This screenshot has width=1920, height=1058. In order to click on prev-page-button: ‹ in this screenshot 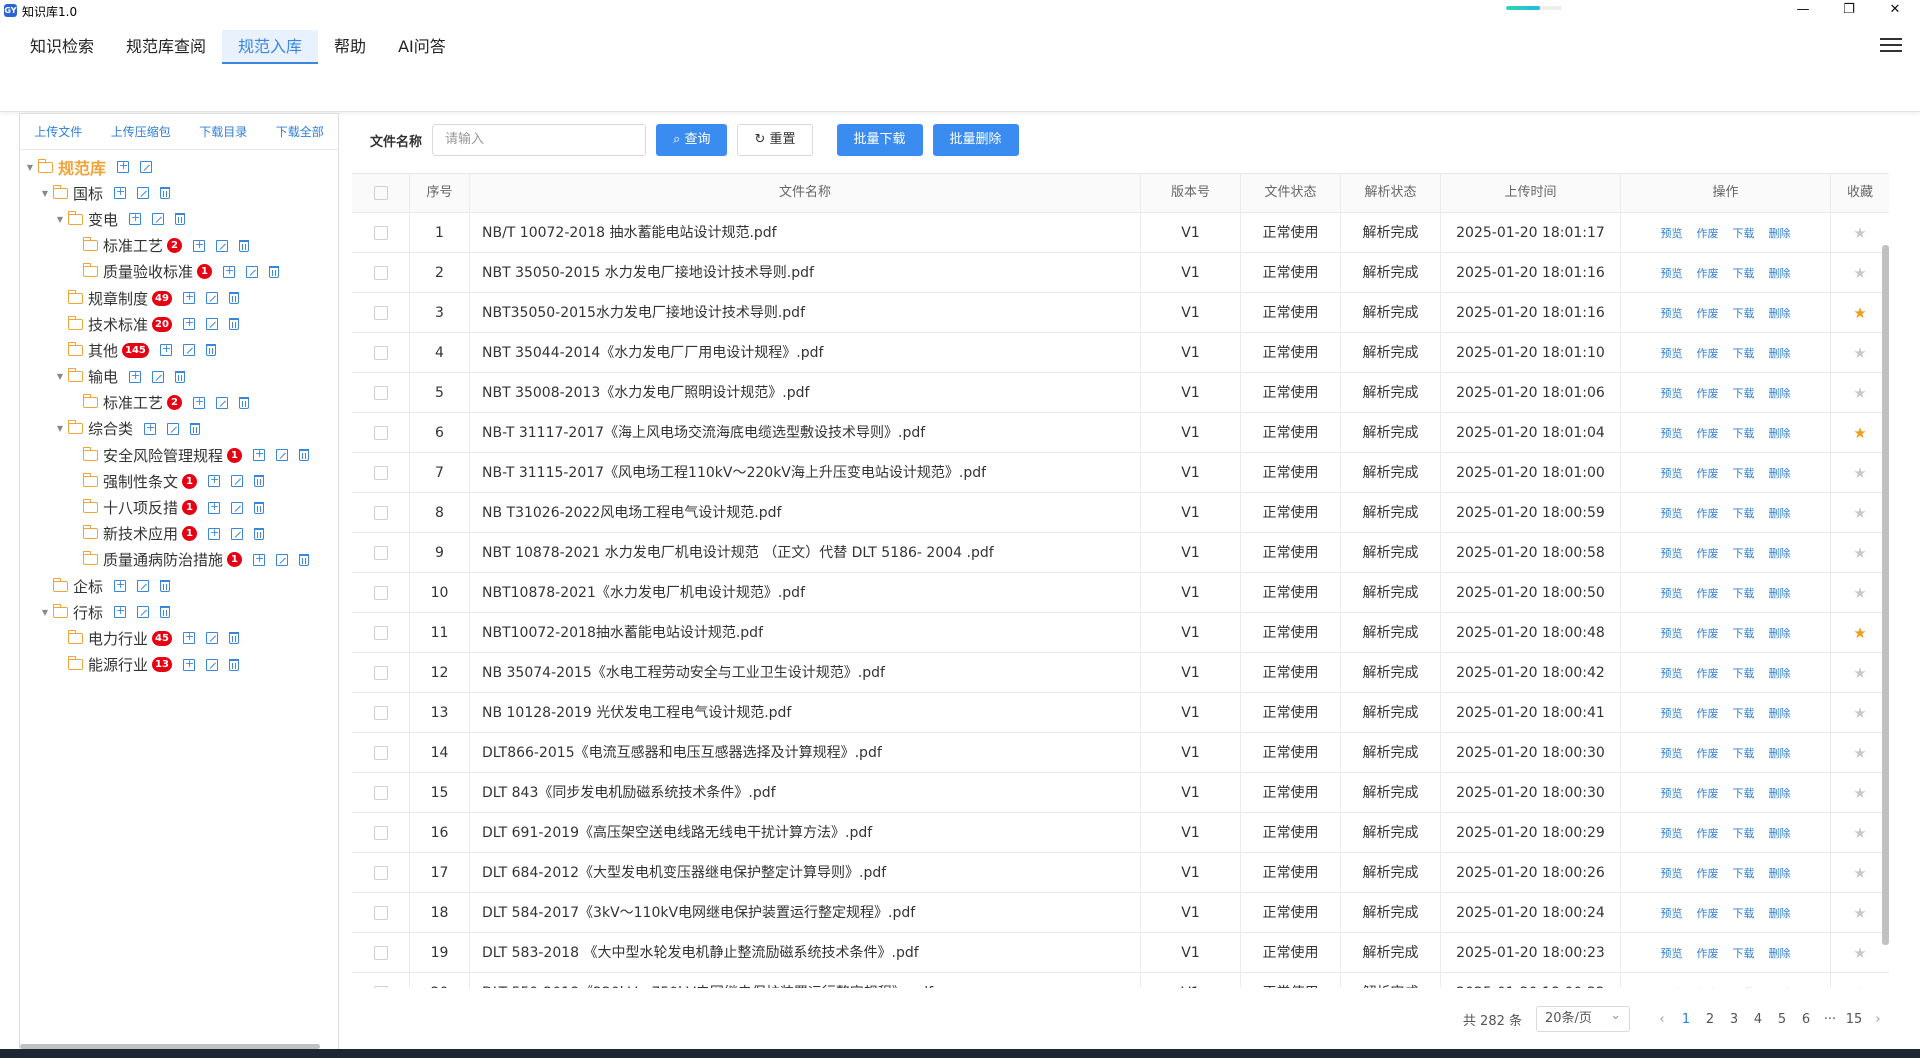, I will do `click(1662, 1019)`.